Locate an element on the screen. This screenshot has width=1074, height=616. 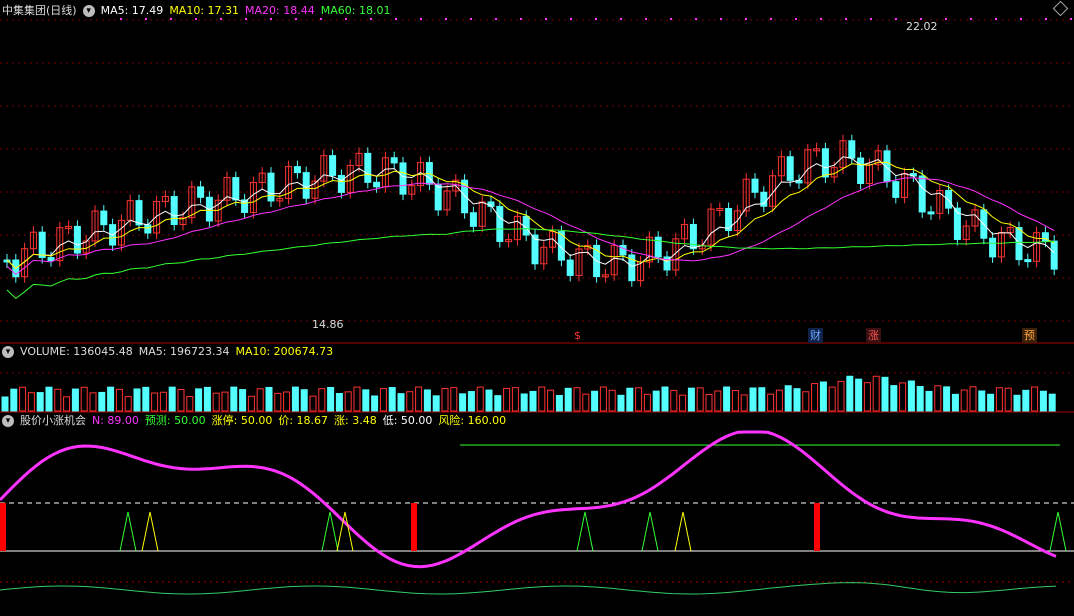
low-price-label: 14.86 is located at coordinates (328, 324).